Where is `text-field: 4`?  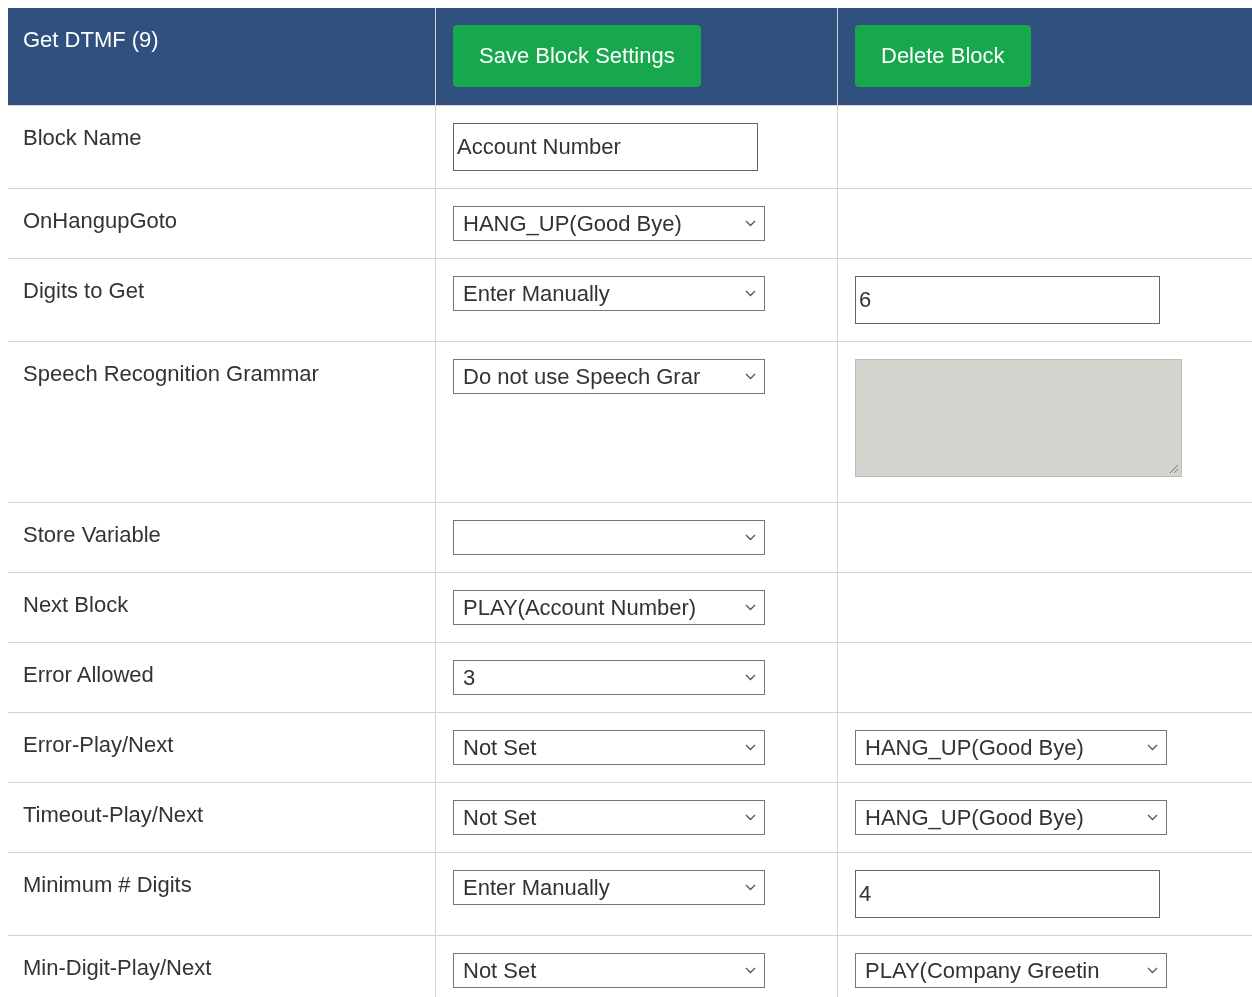
text-field: 4 is located at coordinates (1007, 894).